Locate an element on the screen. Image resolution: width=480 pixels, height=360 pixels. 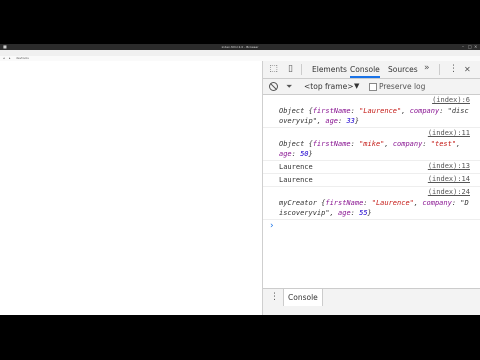
drawer-tab-console: Console is located at coordinates (303, 297).